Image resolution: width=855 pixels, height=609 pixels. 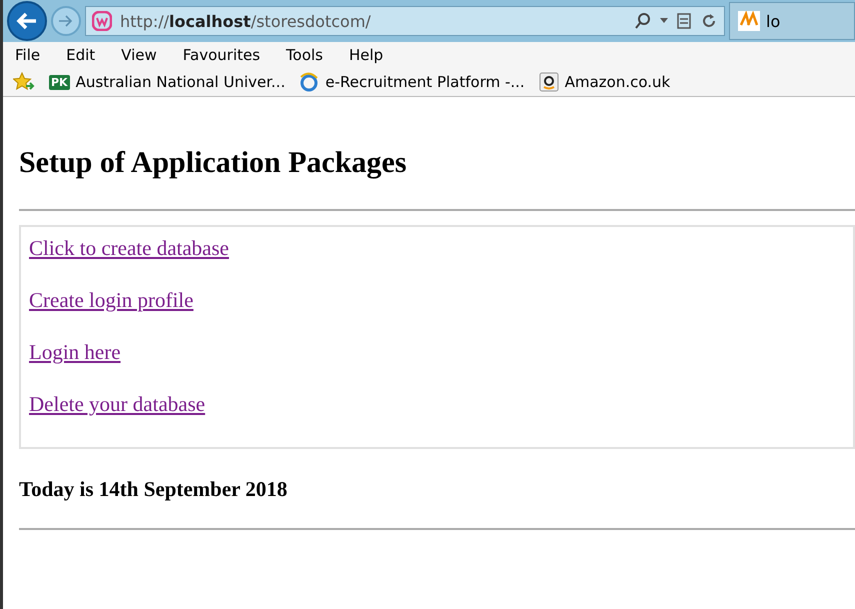 I want to click on arrow-right-icon, so click(x=66, y=21).